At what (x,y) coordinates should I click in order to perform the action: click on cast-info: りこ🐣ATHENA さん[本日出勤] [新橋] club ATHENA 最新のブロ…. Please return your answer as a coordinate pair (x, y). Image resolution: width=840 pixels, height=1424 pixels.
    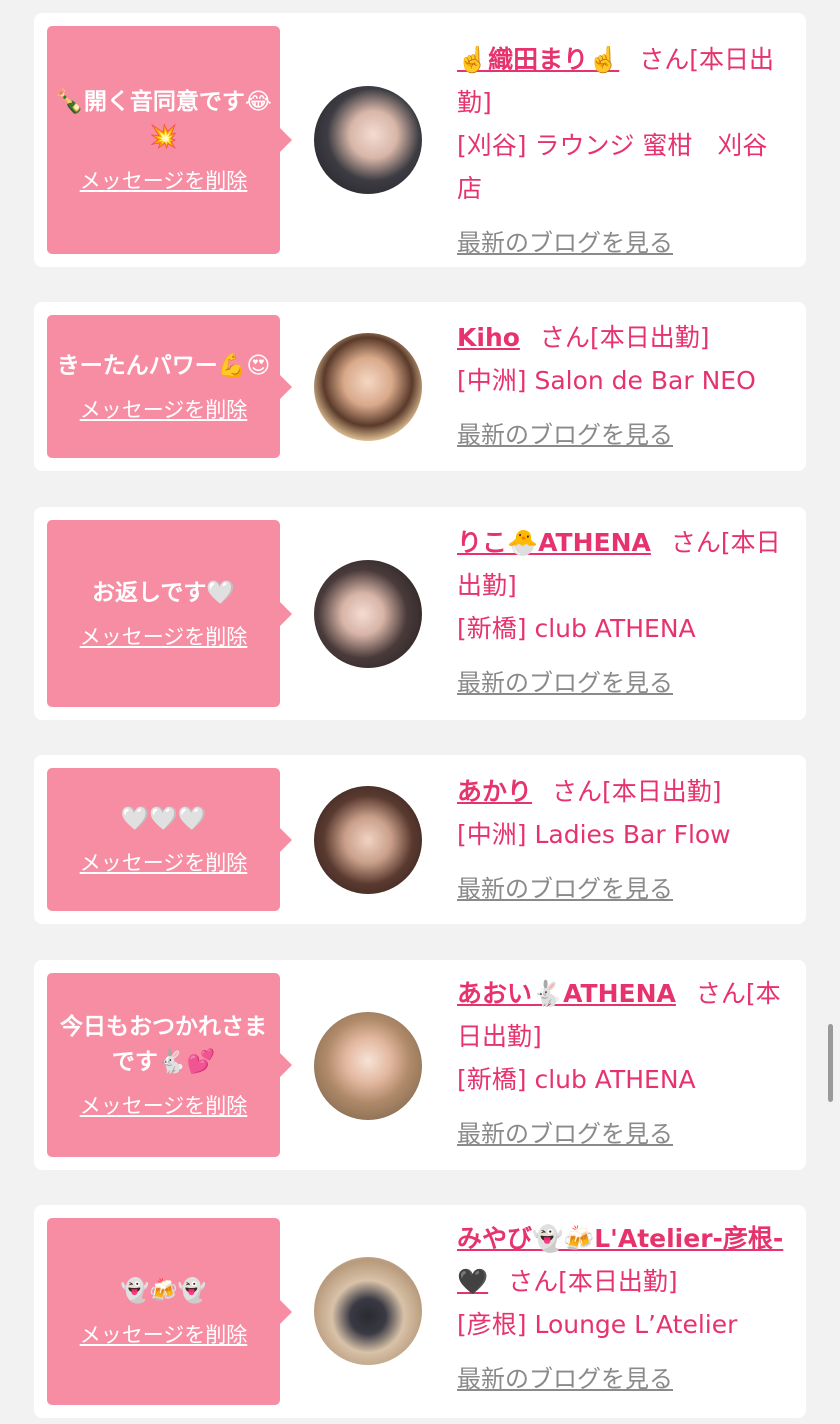
    Looking at the image, I should click on (623, 613).